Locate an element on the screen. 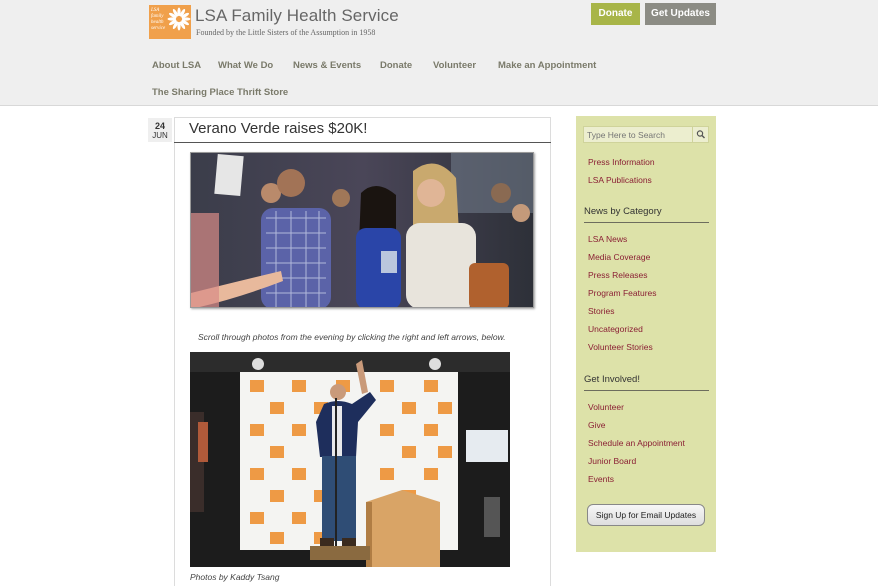 This screenshot has width=878, height=586. sidebar-link-schedule-appointment: Schedule an Appointment is located at coordinates (636, 443).